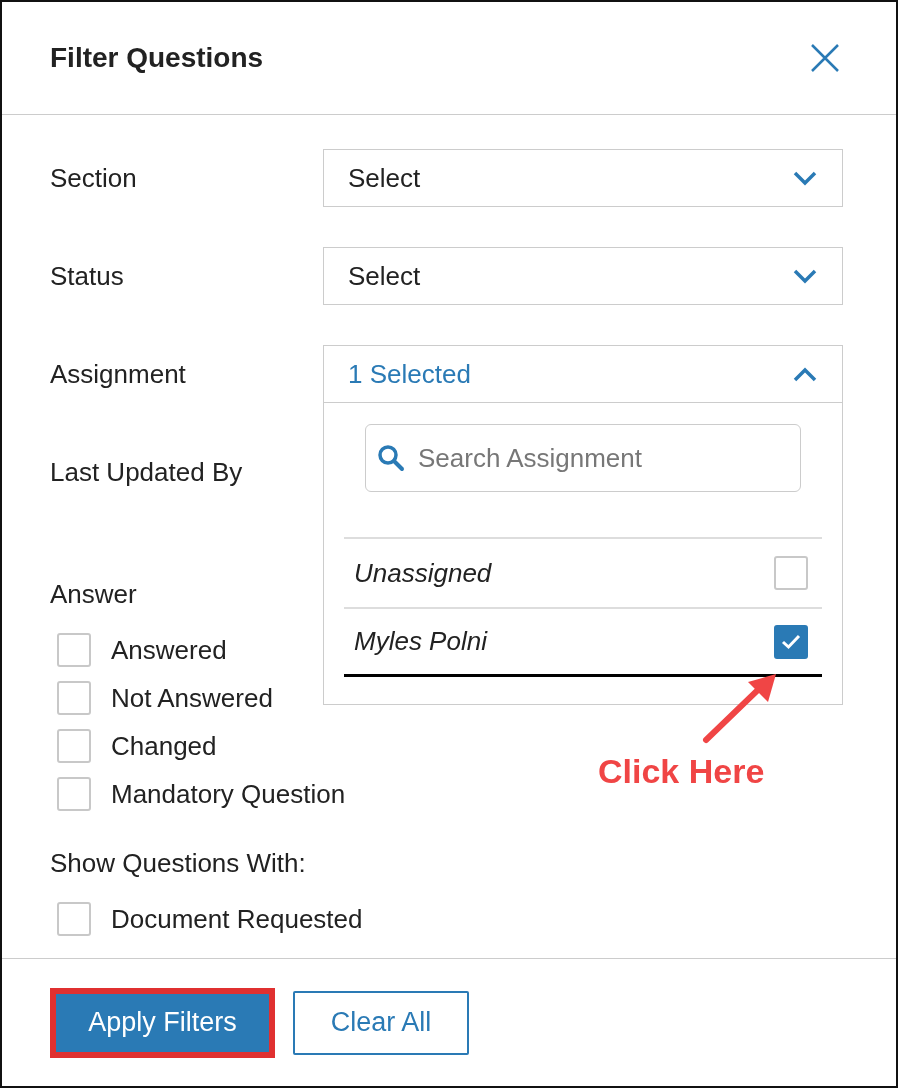 The height and width of the screenshot is (1088, 898). Describe the element at coordinates (178, 863) in the screenshot. I see `section-heading: Show Questions With:` at that location.